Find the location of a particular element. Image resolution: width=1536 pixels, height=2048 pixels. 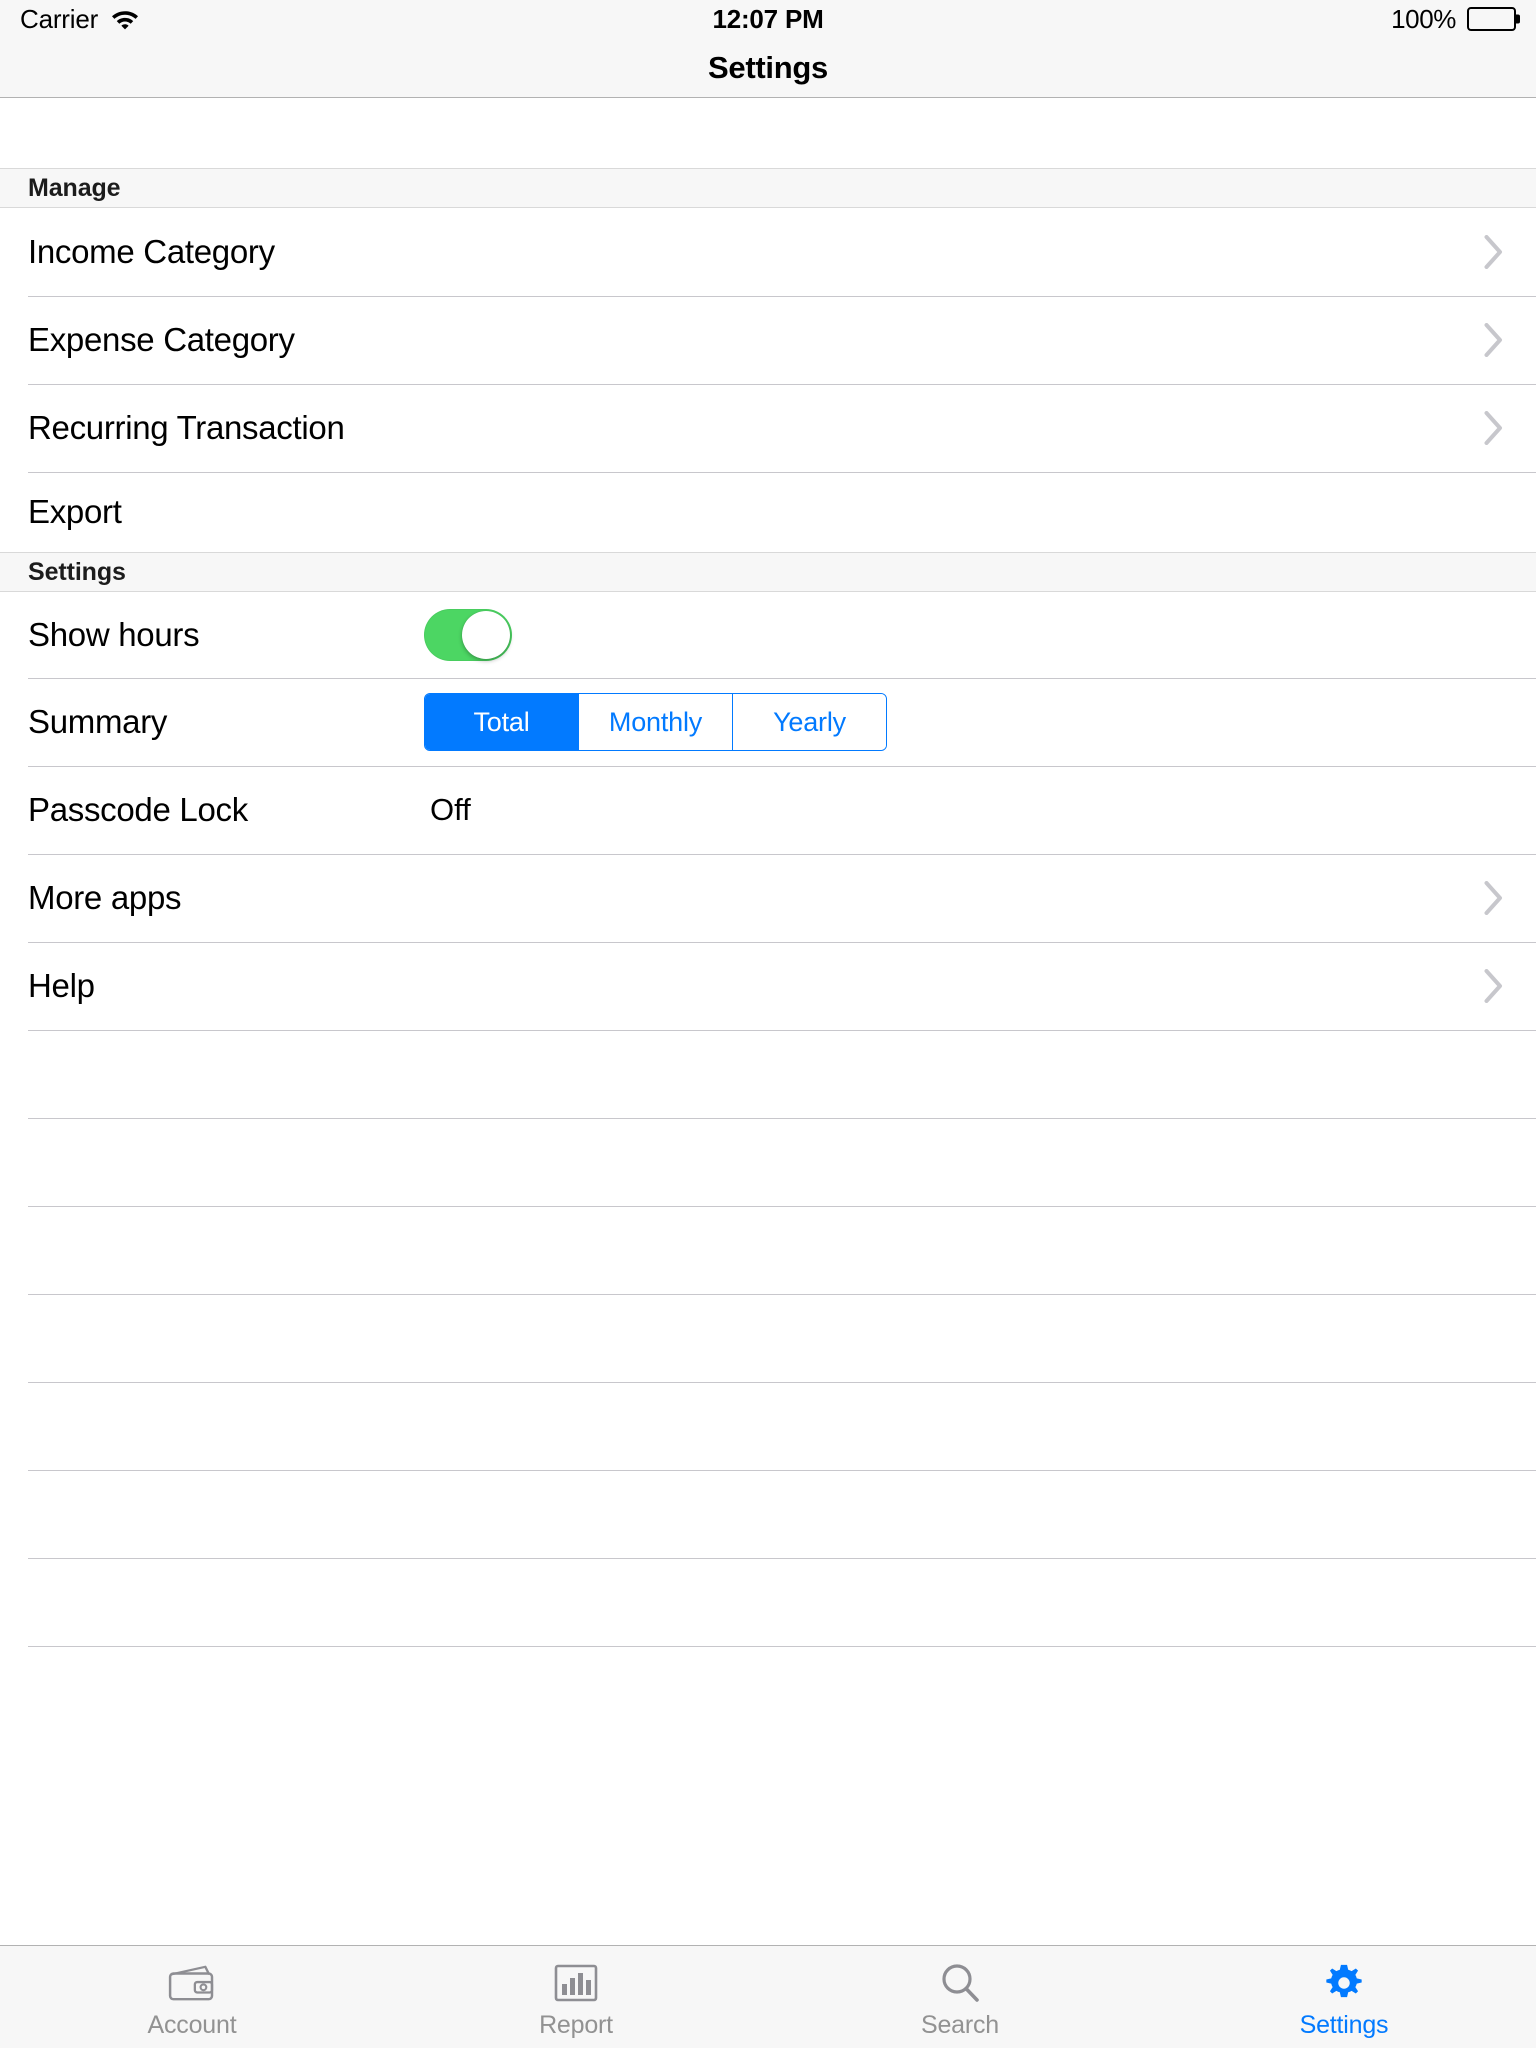

settings-row-income-category: Income Category is located at coordinates (768, 252).